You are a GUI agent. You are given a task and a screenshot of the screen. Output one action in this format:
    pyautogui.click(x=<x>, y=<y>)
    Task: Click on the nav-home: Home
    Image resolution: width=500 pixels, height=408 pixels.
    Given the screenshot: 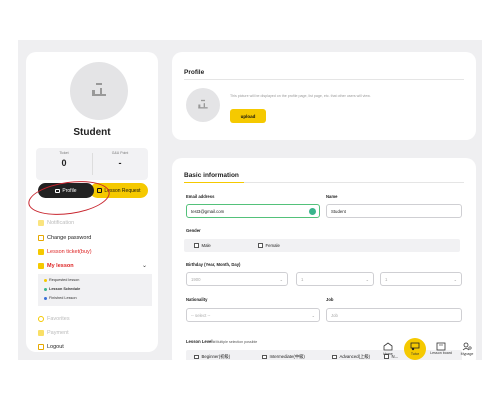 What is the action you would take?
    pyautogui.click(x=388, y=349)
    